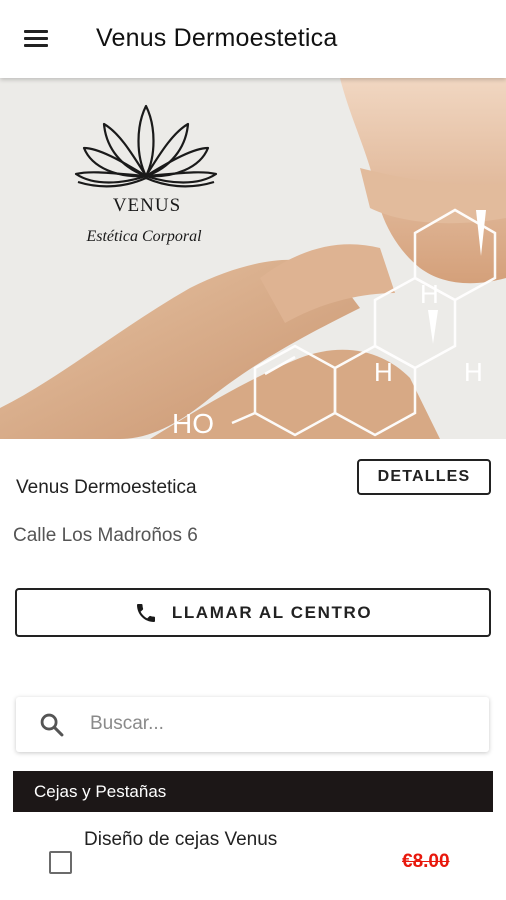  I want to click on call-center-label: LLAMAR AL CENTRO, so click(272, 612).